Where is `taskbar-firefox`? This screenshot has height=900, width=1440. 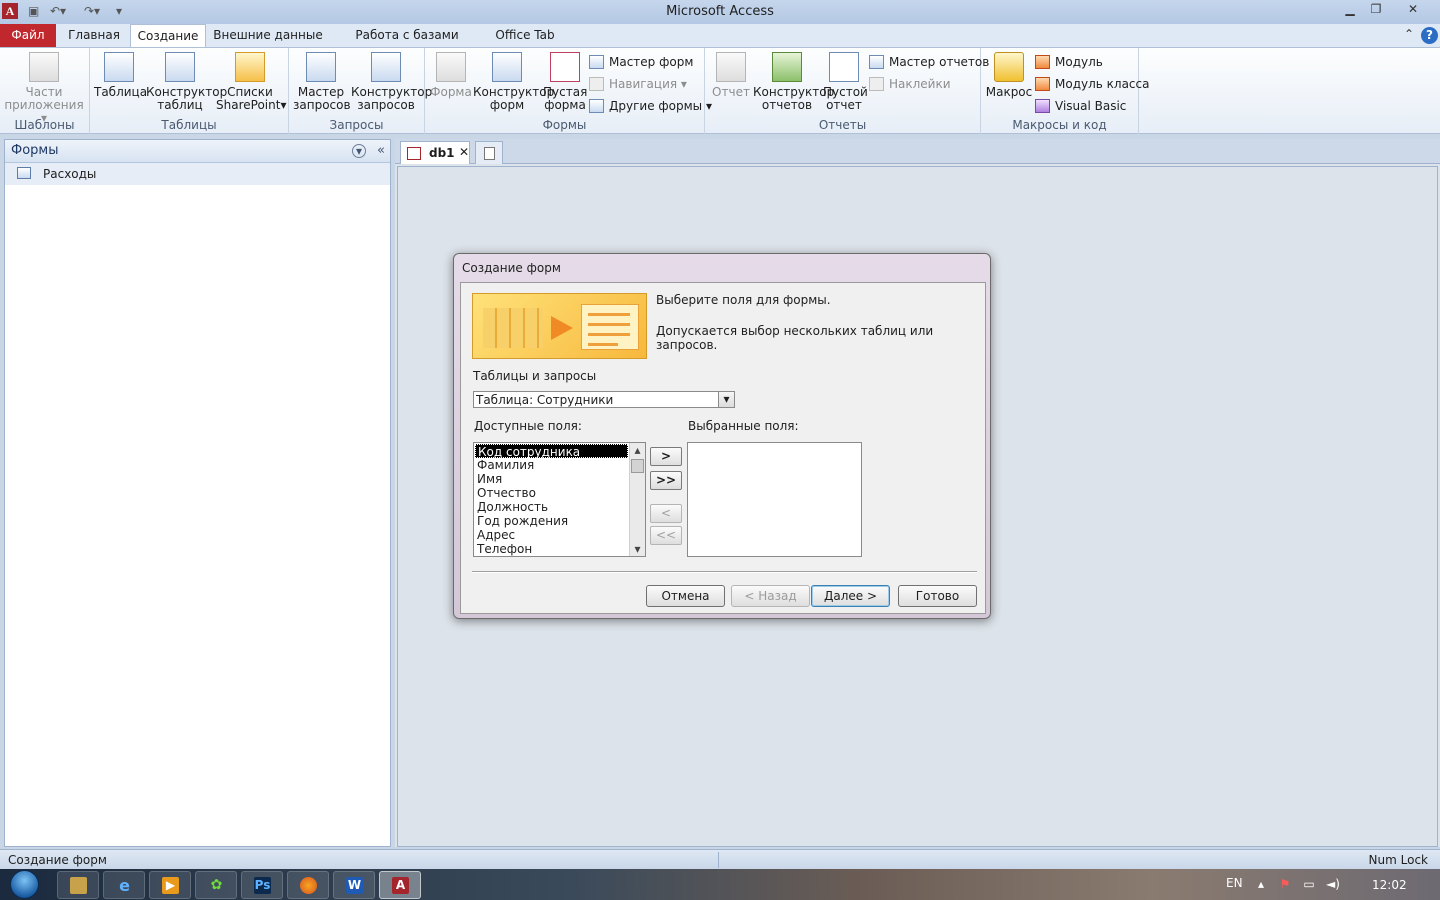 taskbar-firefox is located at coordinates (308, 885).